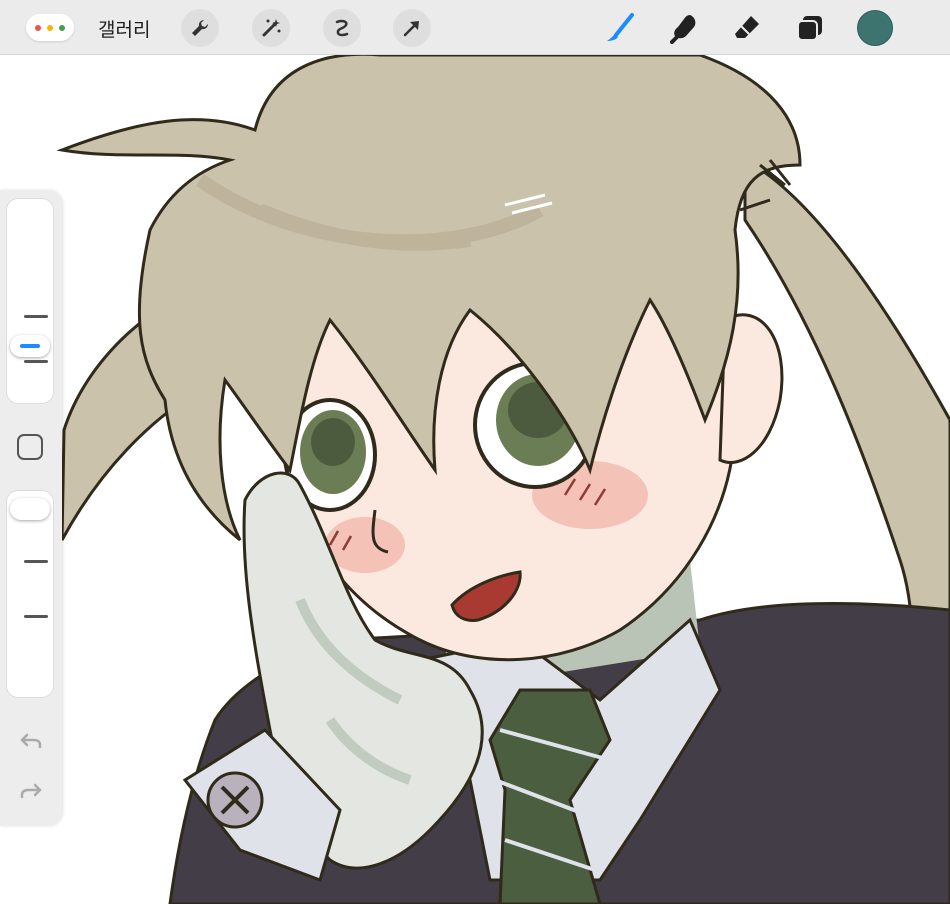 The width and height of the screenshot is (950, 904). I want to click on modifier-button, so click(30, 447).